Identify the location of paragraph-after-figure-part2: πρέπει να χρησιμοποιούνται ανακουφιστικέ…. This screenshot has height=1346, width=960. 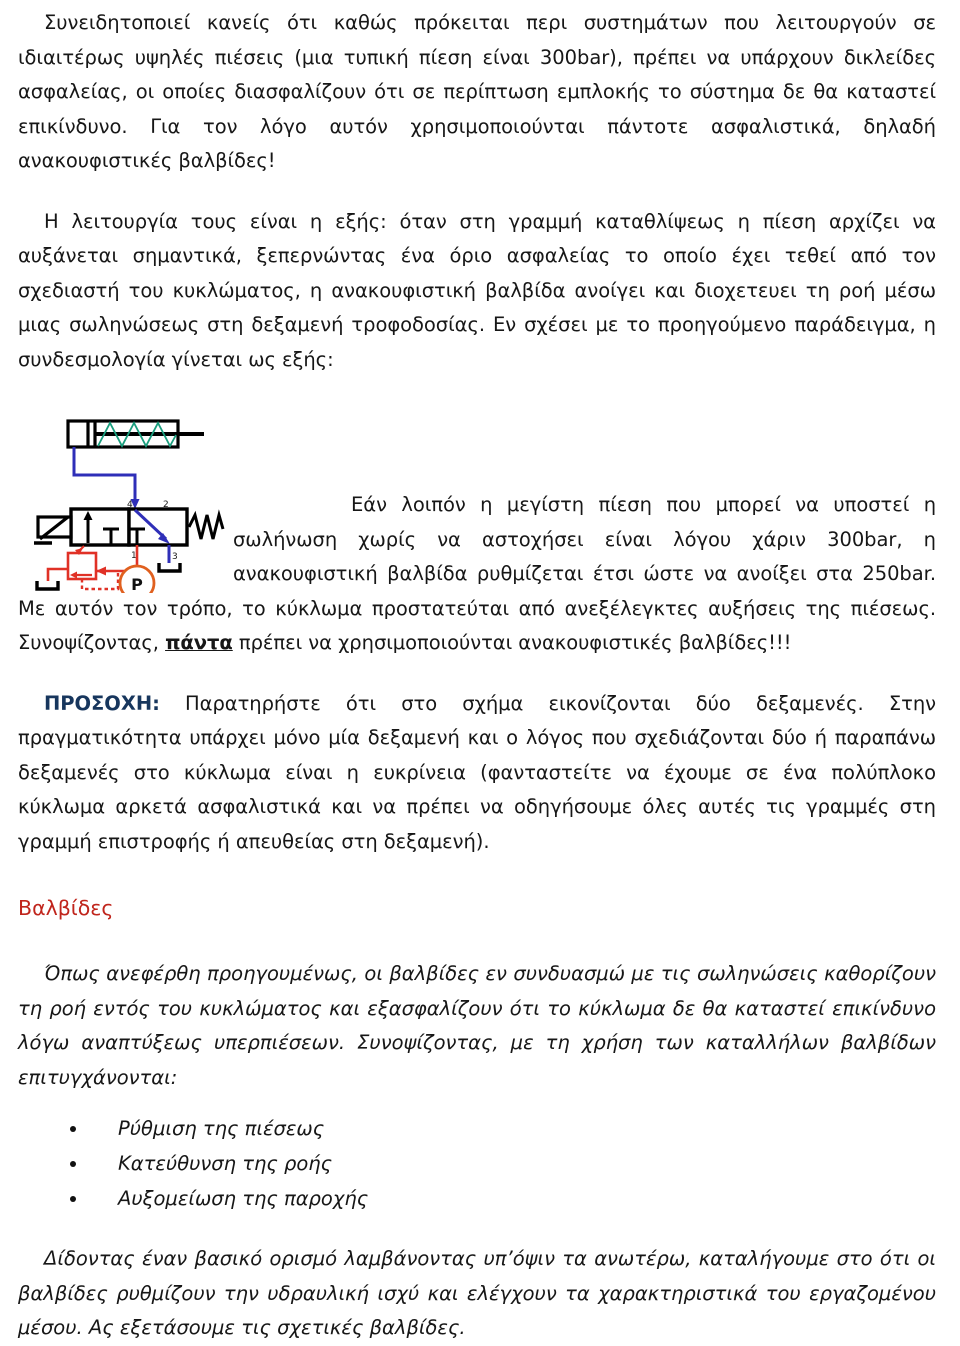
(512, 642).